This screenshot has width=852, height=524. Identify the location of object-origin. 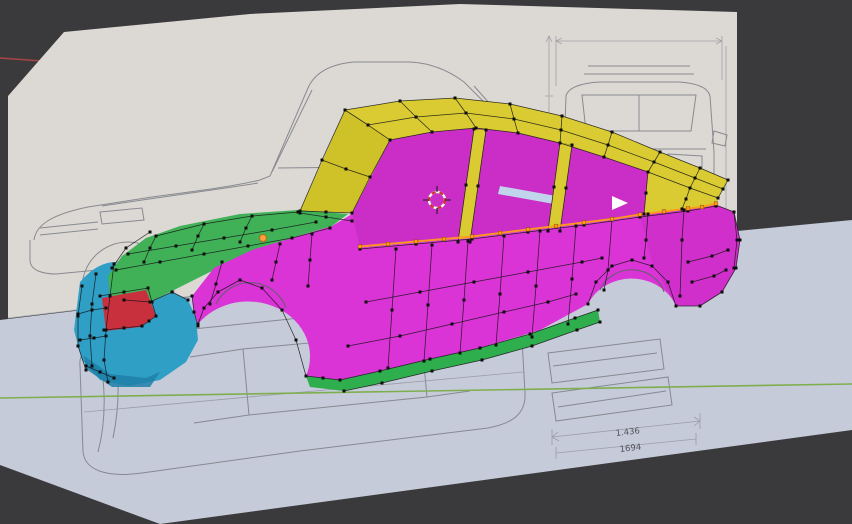
(263, 238).